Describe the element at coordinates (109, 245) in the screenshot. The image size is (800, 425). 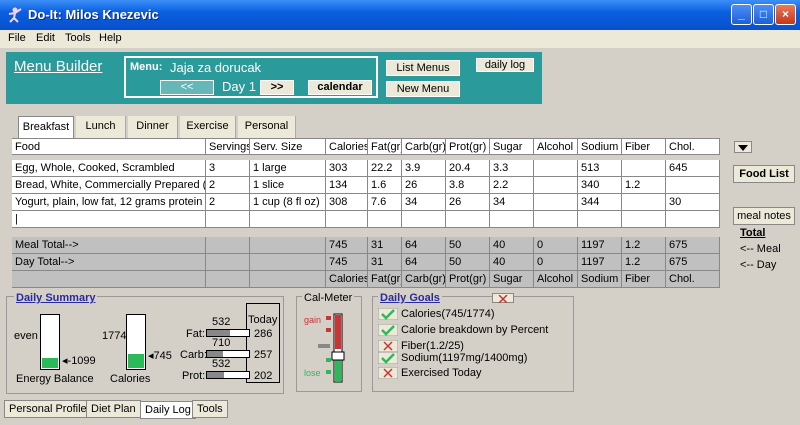
I see `food-cell: Meal Total-->` at that location.